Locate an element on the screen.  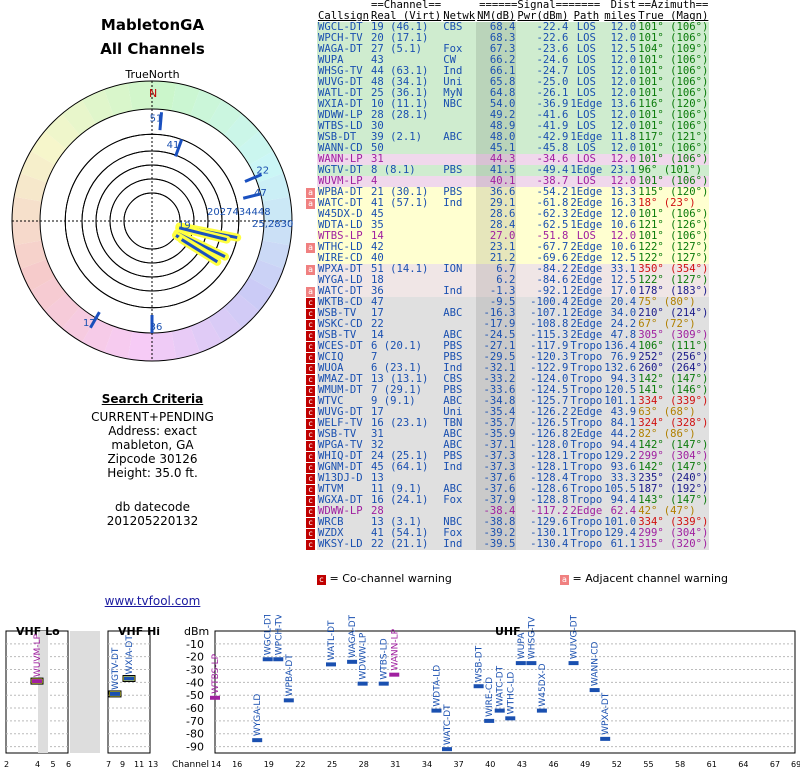
signal-bar-label: WTBS-LP is located at coordinates (216, 673).